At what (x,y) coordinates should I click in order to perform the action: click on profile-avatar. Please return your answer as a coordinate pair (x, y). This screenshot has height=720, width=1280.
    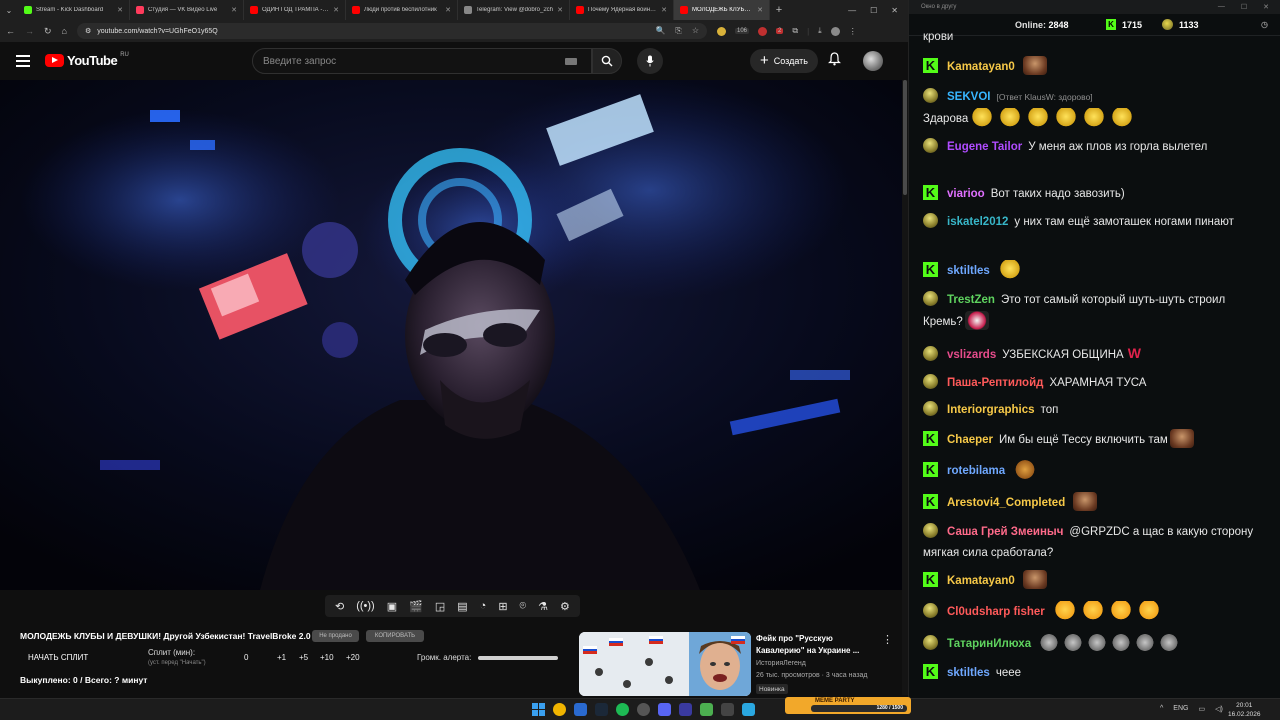
    Looking at the image, I should click on (835, 31).